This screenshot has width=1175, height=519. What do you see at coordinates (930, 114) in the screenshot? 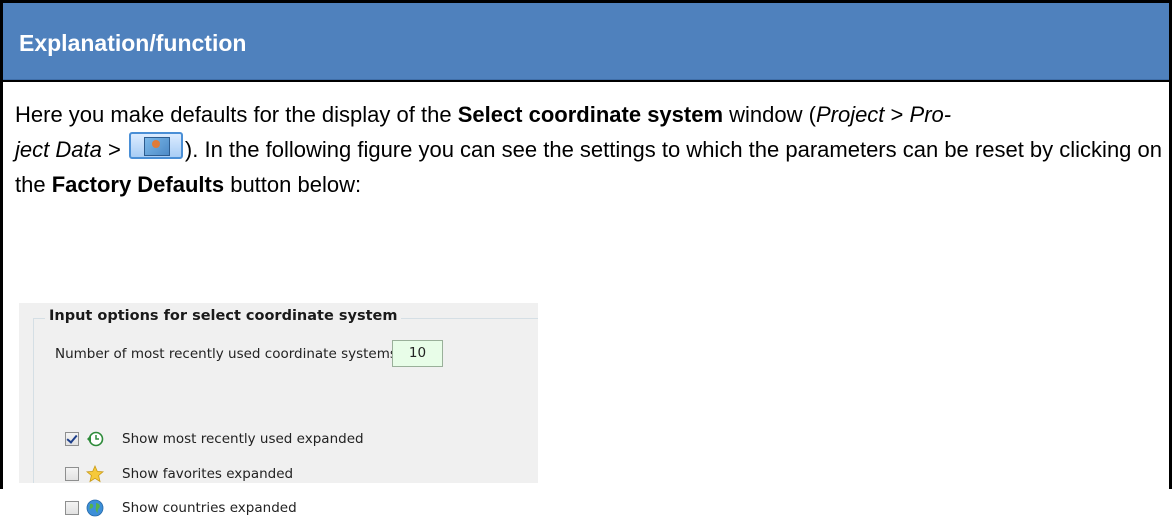
I see `menu-path: Pro-` at bounding box center [930, 114].